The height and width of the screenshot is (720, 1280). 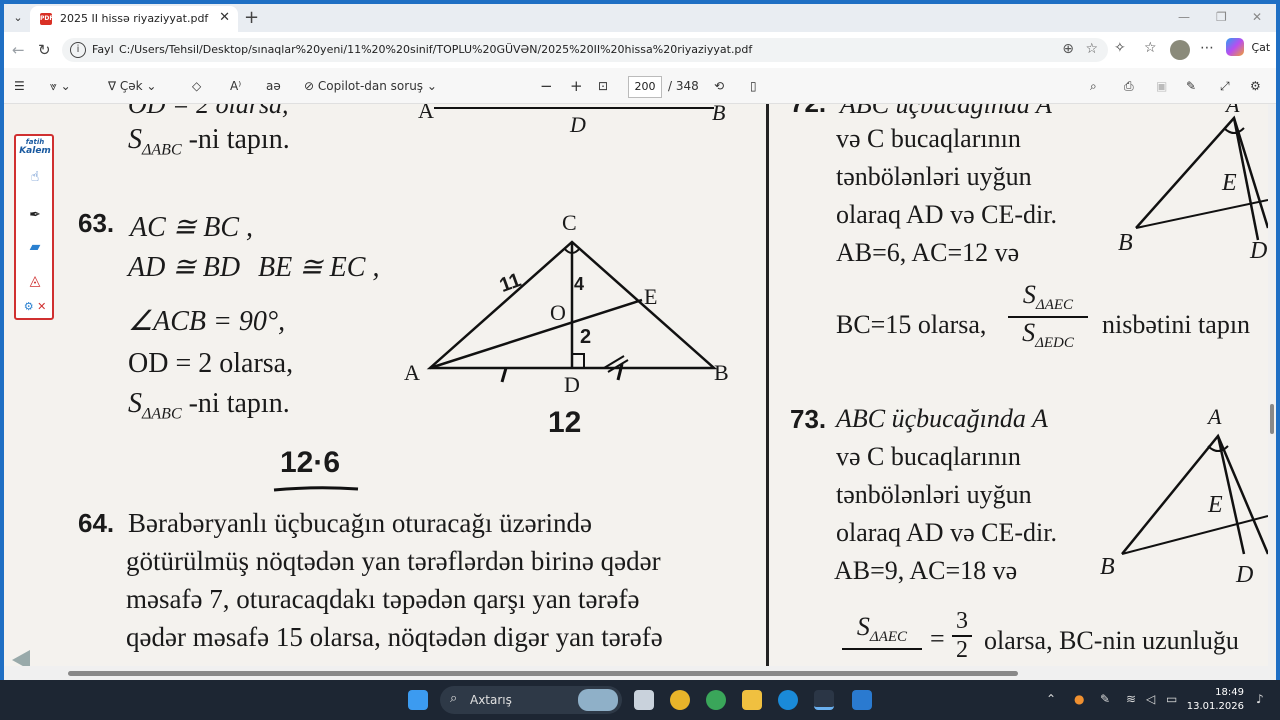 What do you see at coordinates (504, 375) in the screenshot?
I see `tick-ad` at bounding box center [504, 375].